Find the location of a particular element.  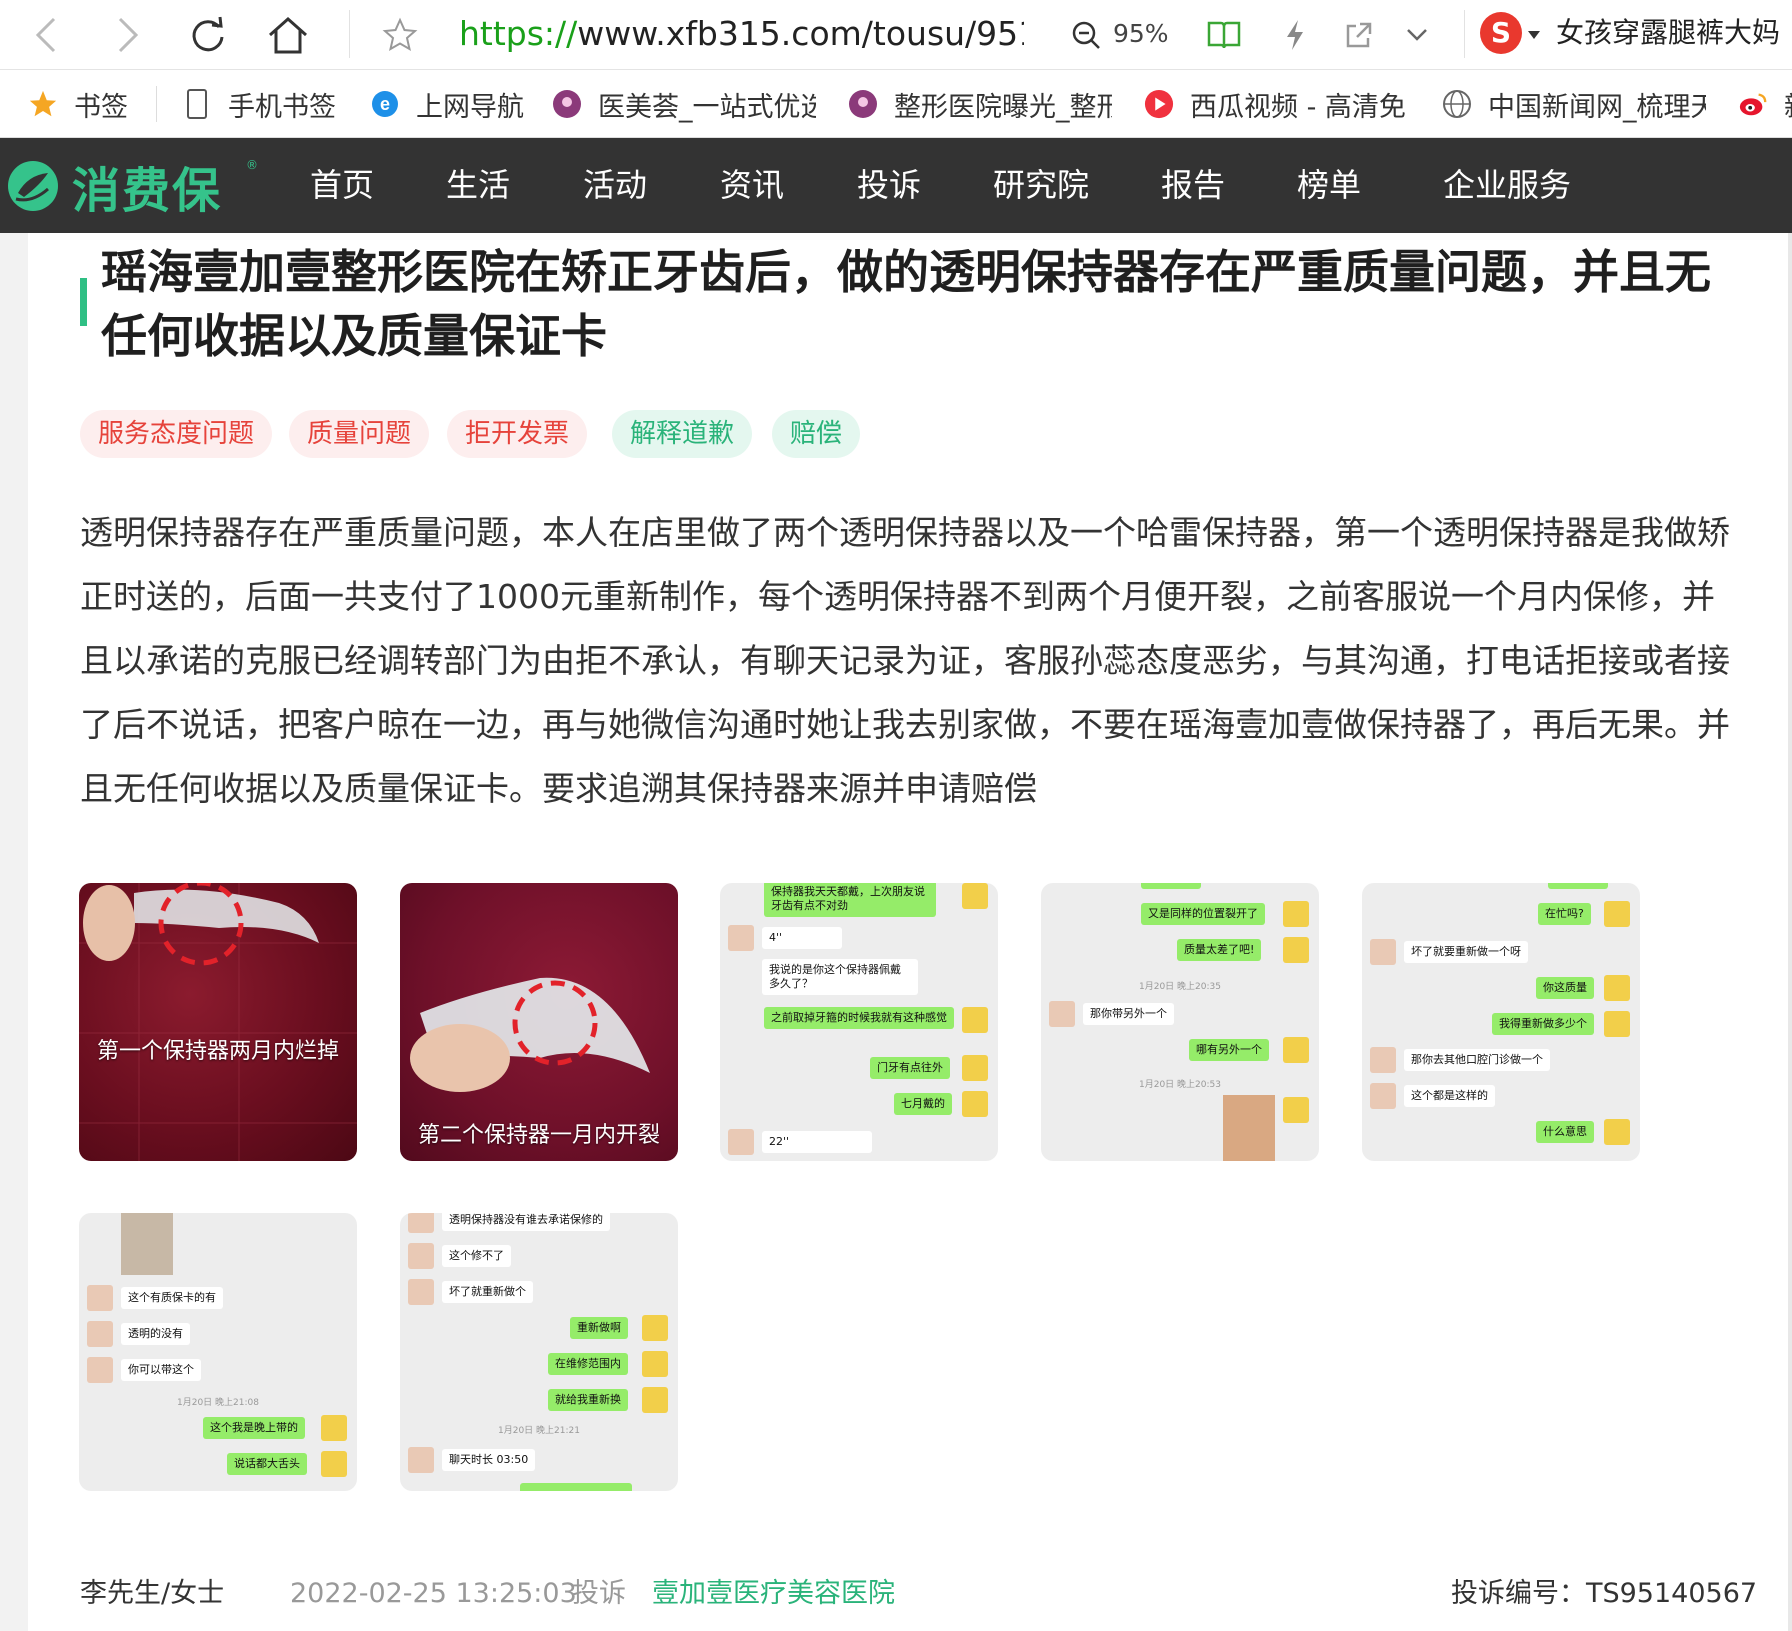

zoom-level: 95% is located at coordinates (1141, 34).